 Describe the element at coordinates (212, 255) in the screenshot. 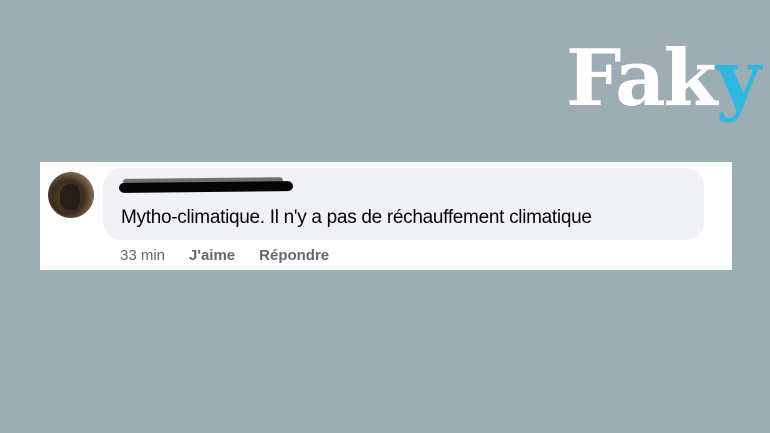

I see `like-button: J'aime` at that location.